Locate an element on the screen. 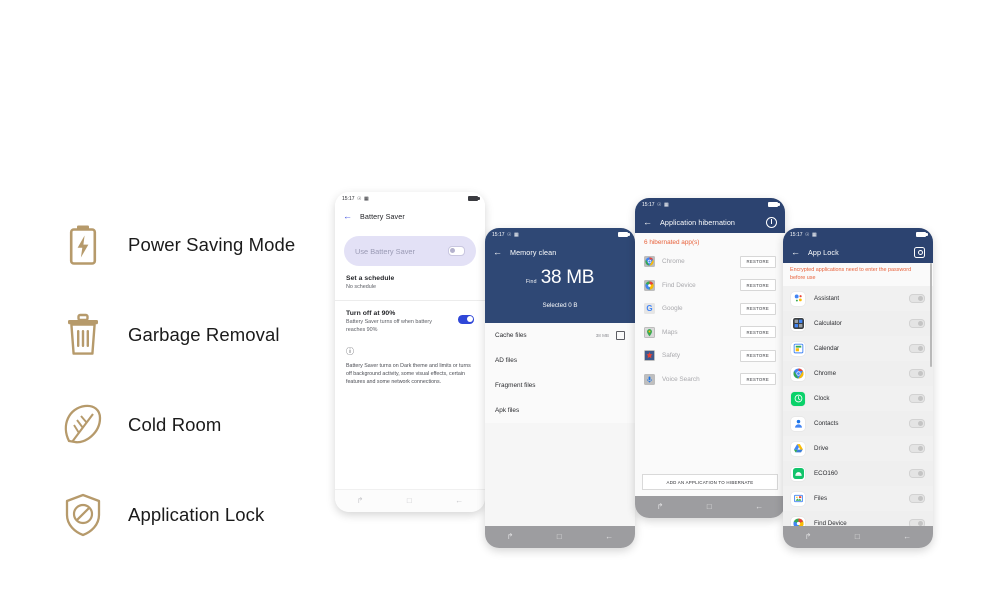 Image resolution: width=1000 pixels, height=601 pixels. app-name: Google is located at coordinates (672, 309).